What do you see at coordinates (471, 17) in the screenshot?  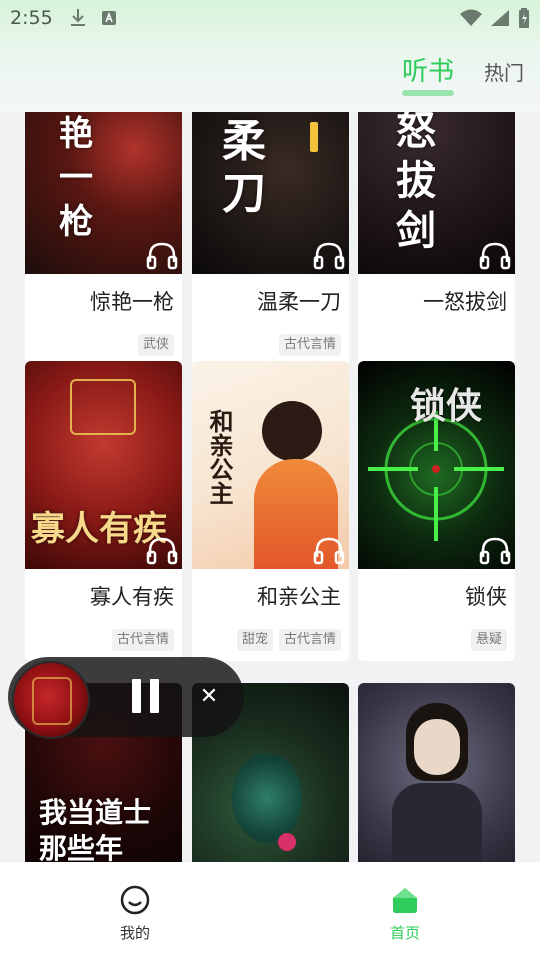 I see `wifi-icon` at bounding box center [471, 17].